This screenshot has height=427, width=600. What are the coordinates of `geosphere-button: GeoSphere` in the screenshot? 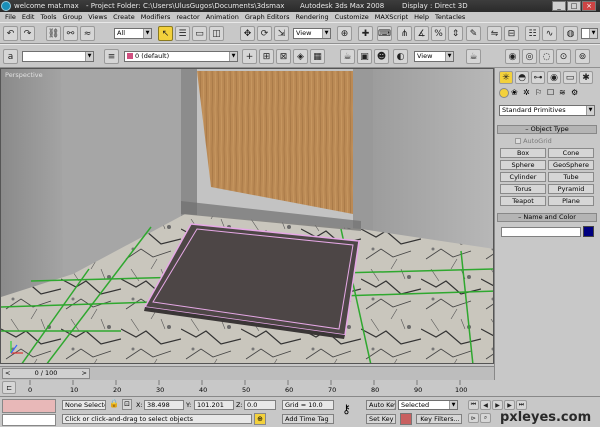 It's located at (571, 165).